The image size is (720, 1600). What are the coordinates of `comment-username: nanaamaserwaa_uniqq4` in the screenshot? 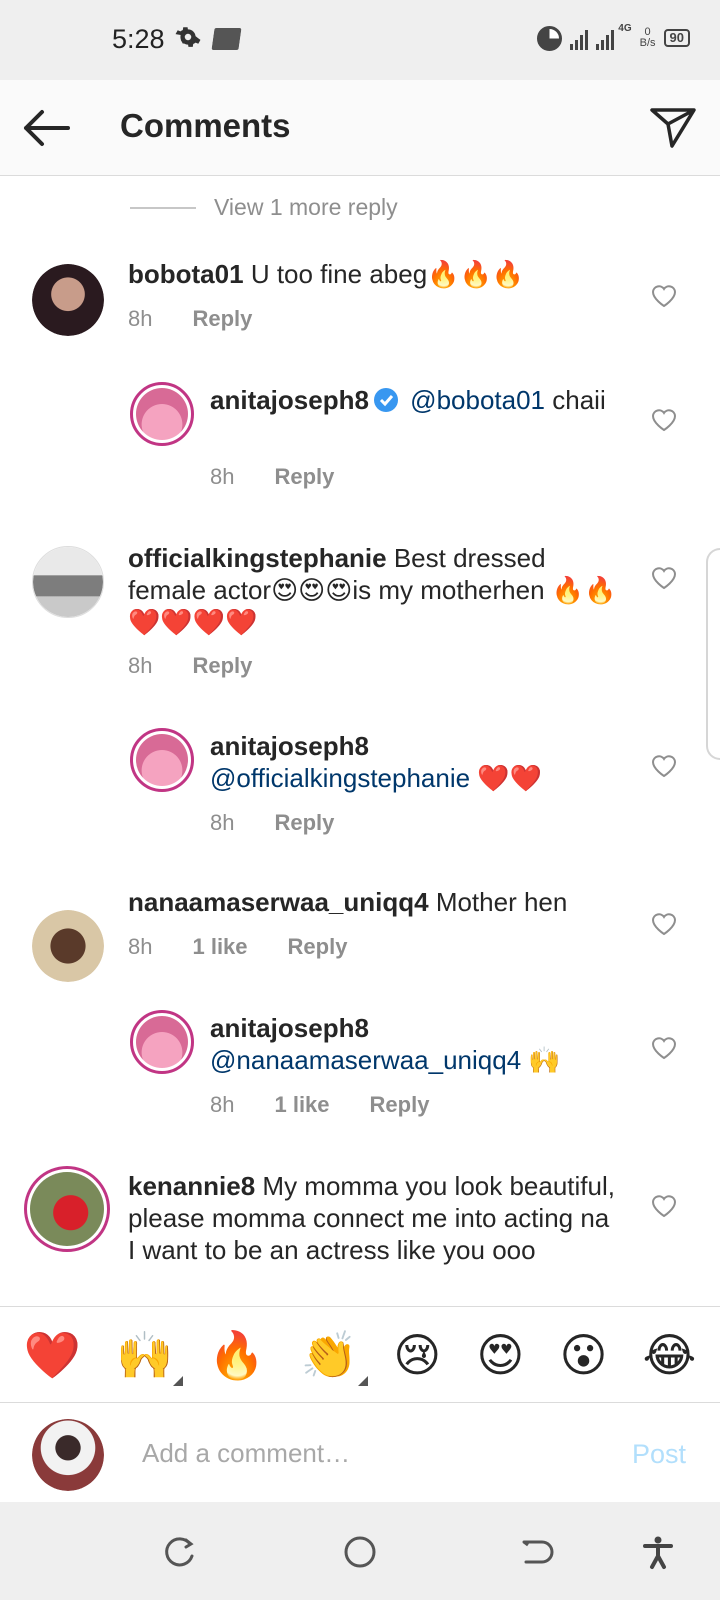 It's located at (278, 902).